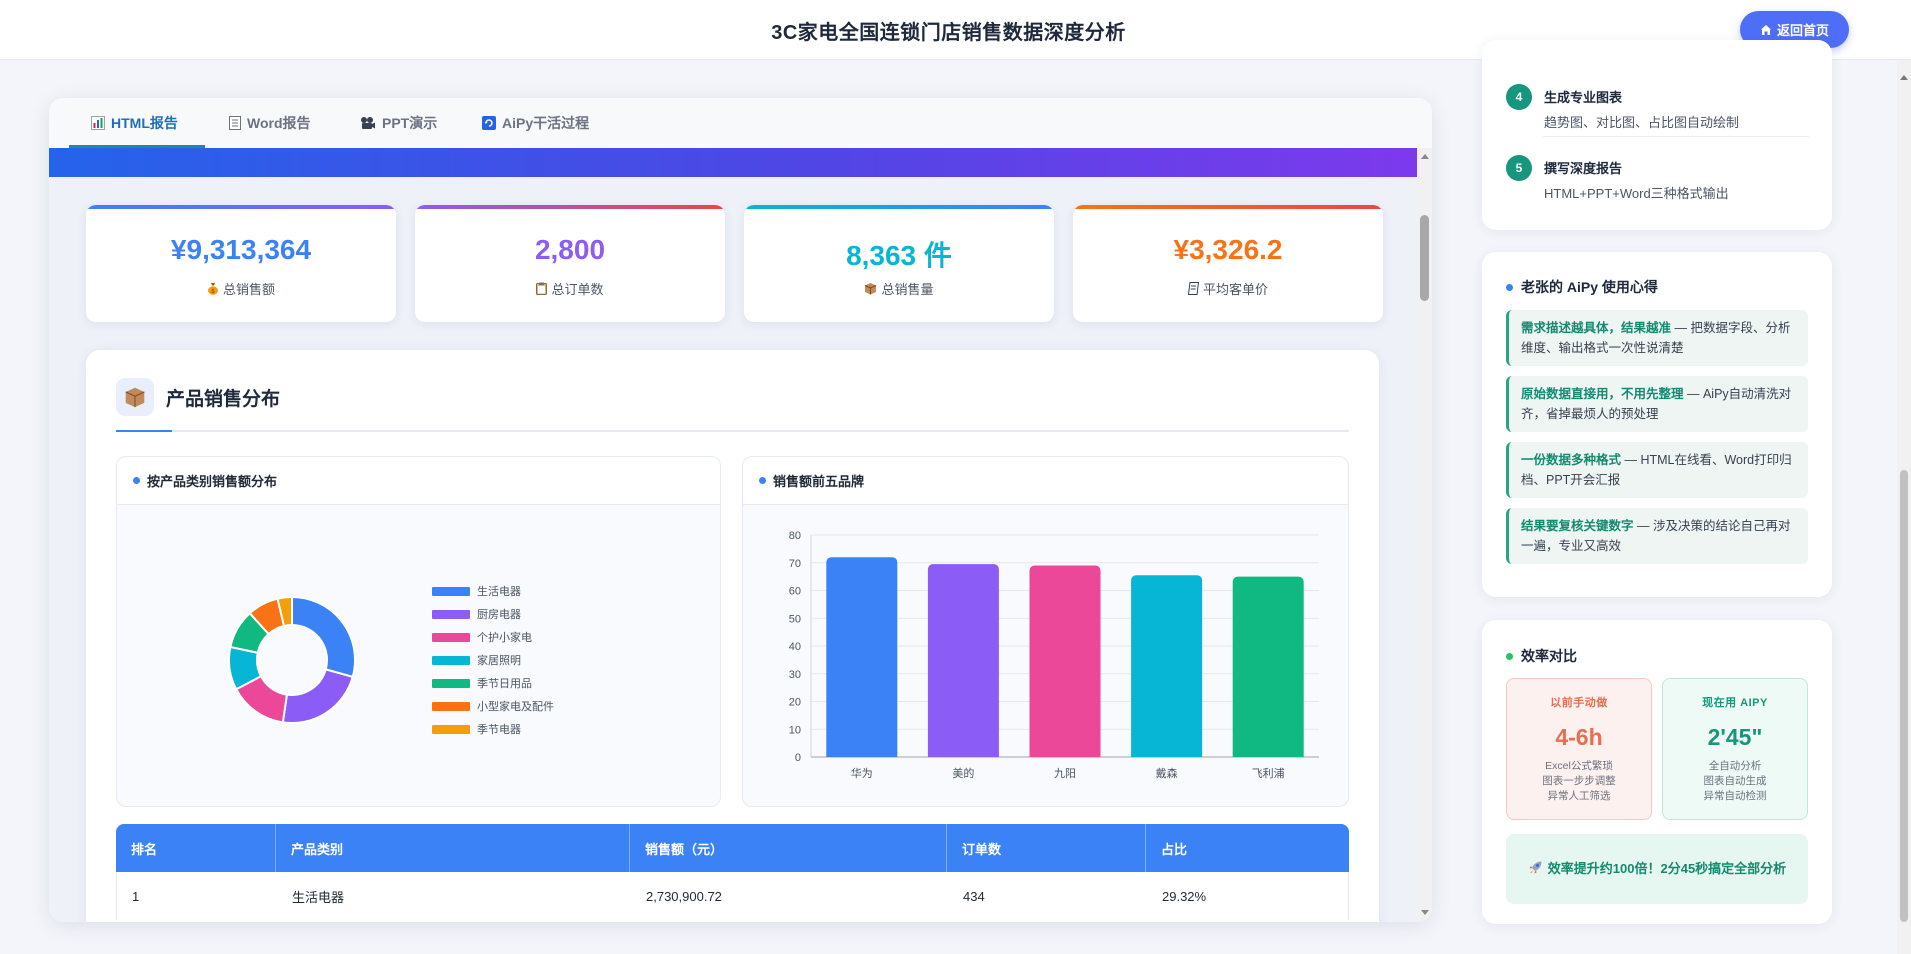 The width and height of the screenshot is (1911, 954). Describe the element at coordinates (1549, 656) in the screenshot. I see `efficiency-title-text: 效率对比` at that location.